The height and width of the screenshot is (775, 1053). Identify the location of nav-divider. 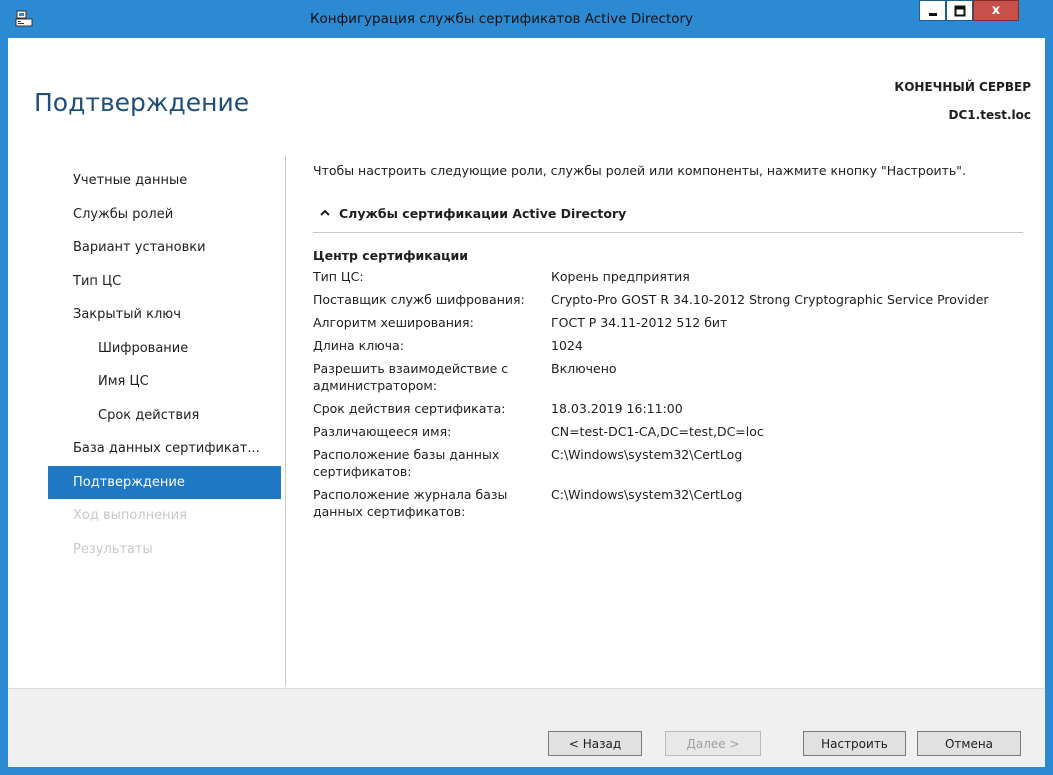
(285, 421).